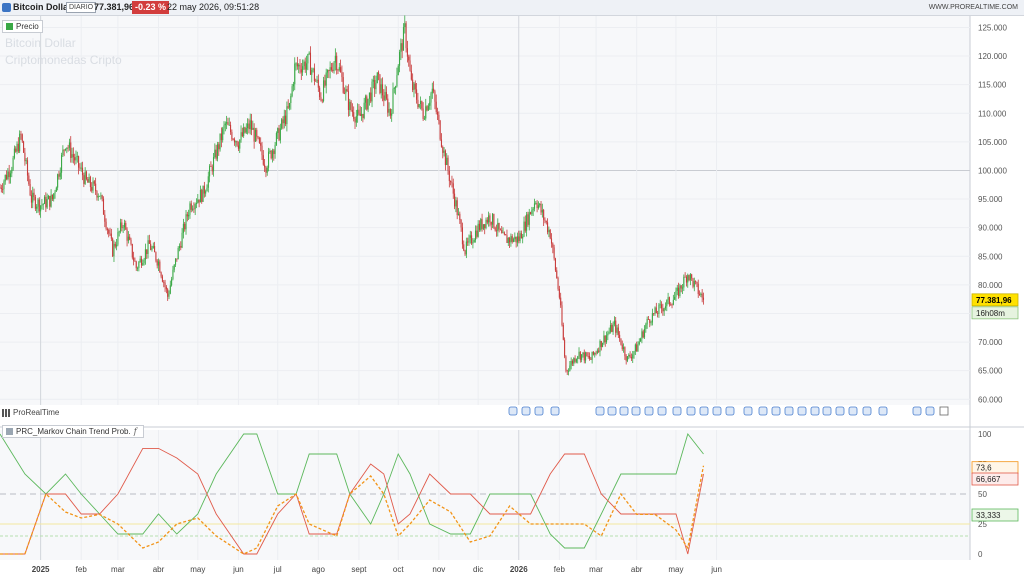 The width and height of the screenshot is (1024, 576). I want to click on indicator-tick-label: 0, so click(980, 554).